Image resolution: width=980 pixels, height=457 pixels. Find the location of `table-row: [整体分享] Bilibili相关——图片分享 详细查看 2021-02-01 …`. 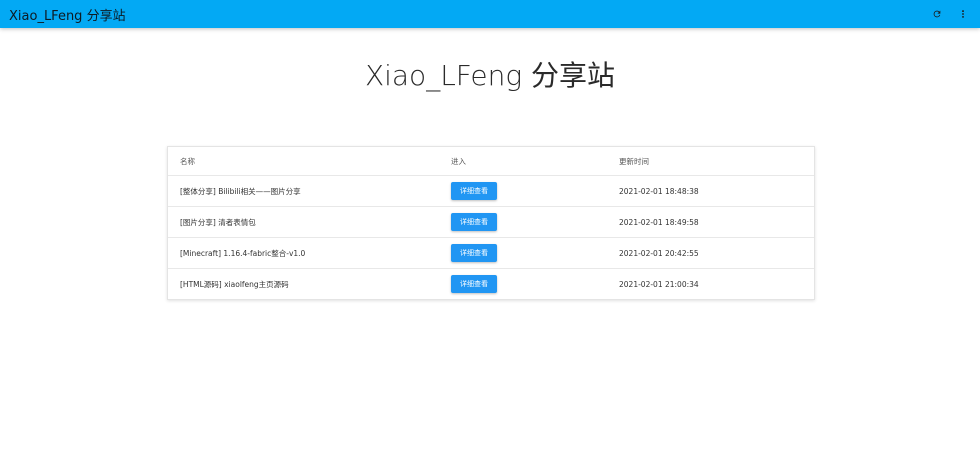

table-row: [整体分享] Bilibili相关——图片分享 详细查看 2021-02-01 … is located at coordinates (491, 191).